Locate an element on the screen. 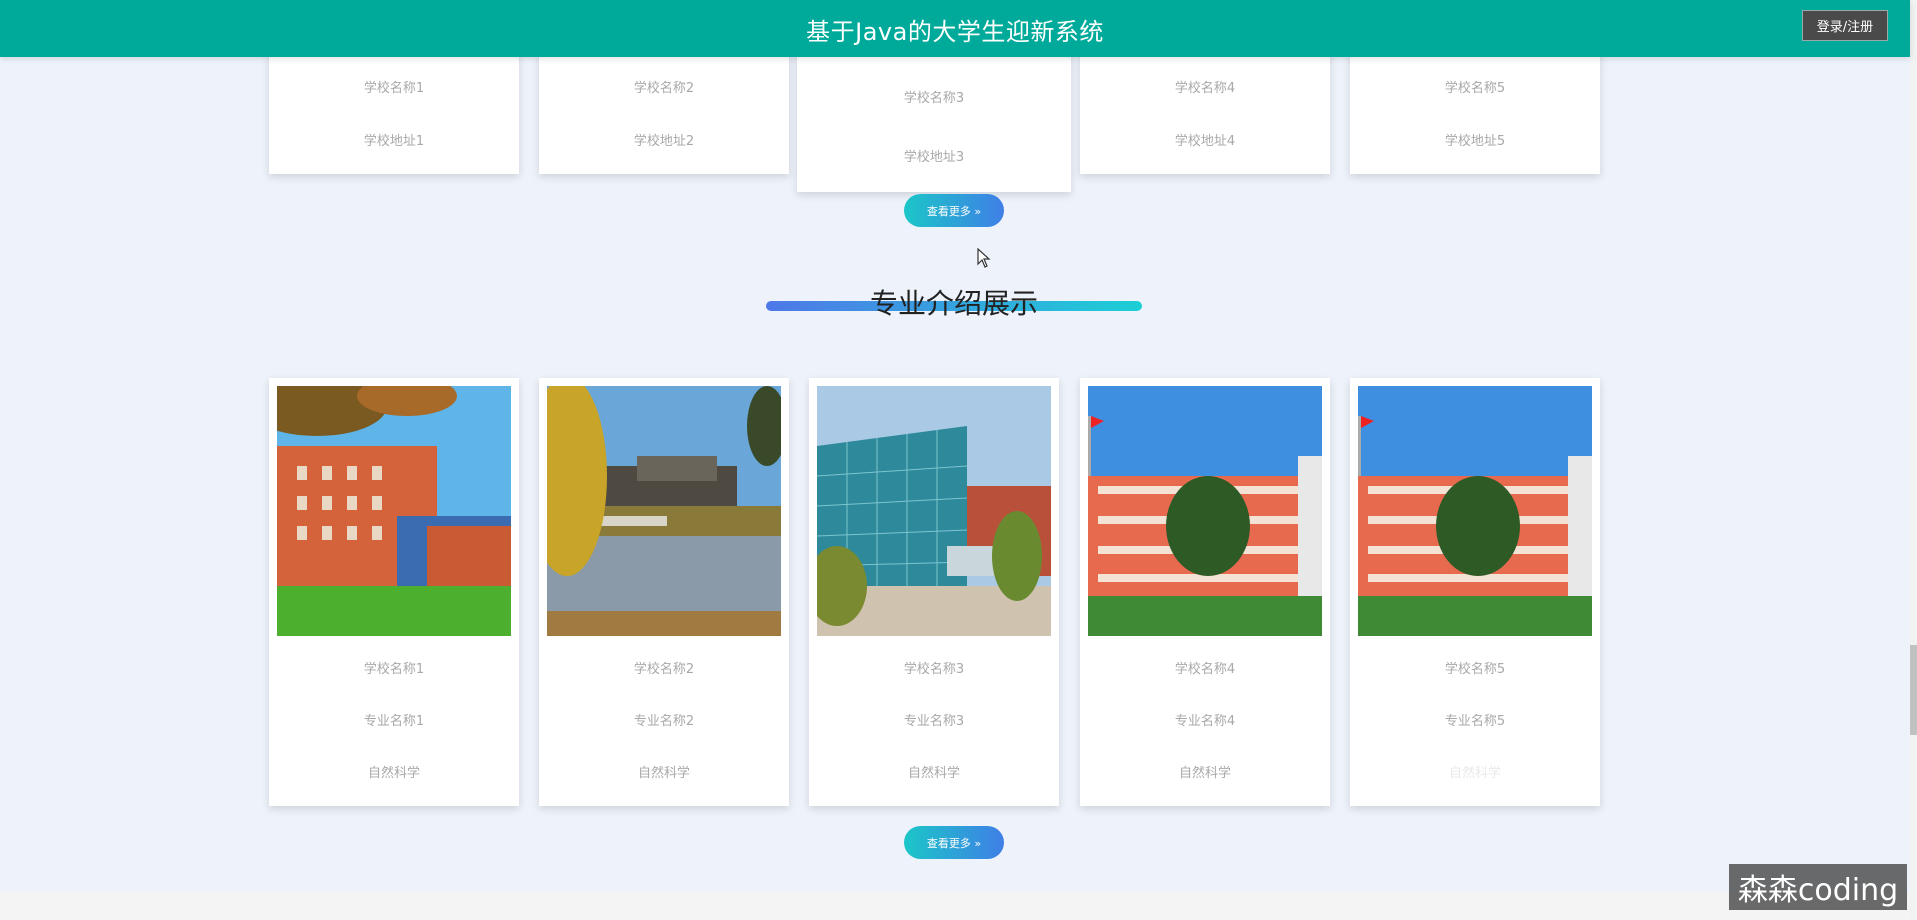 This screenshot has height=920, width=1917. major-card: 学校名称2 专业名称2 自然科学 is located at coordinates (664, 592).